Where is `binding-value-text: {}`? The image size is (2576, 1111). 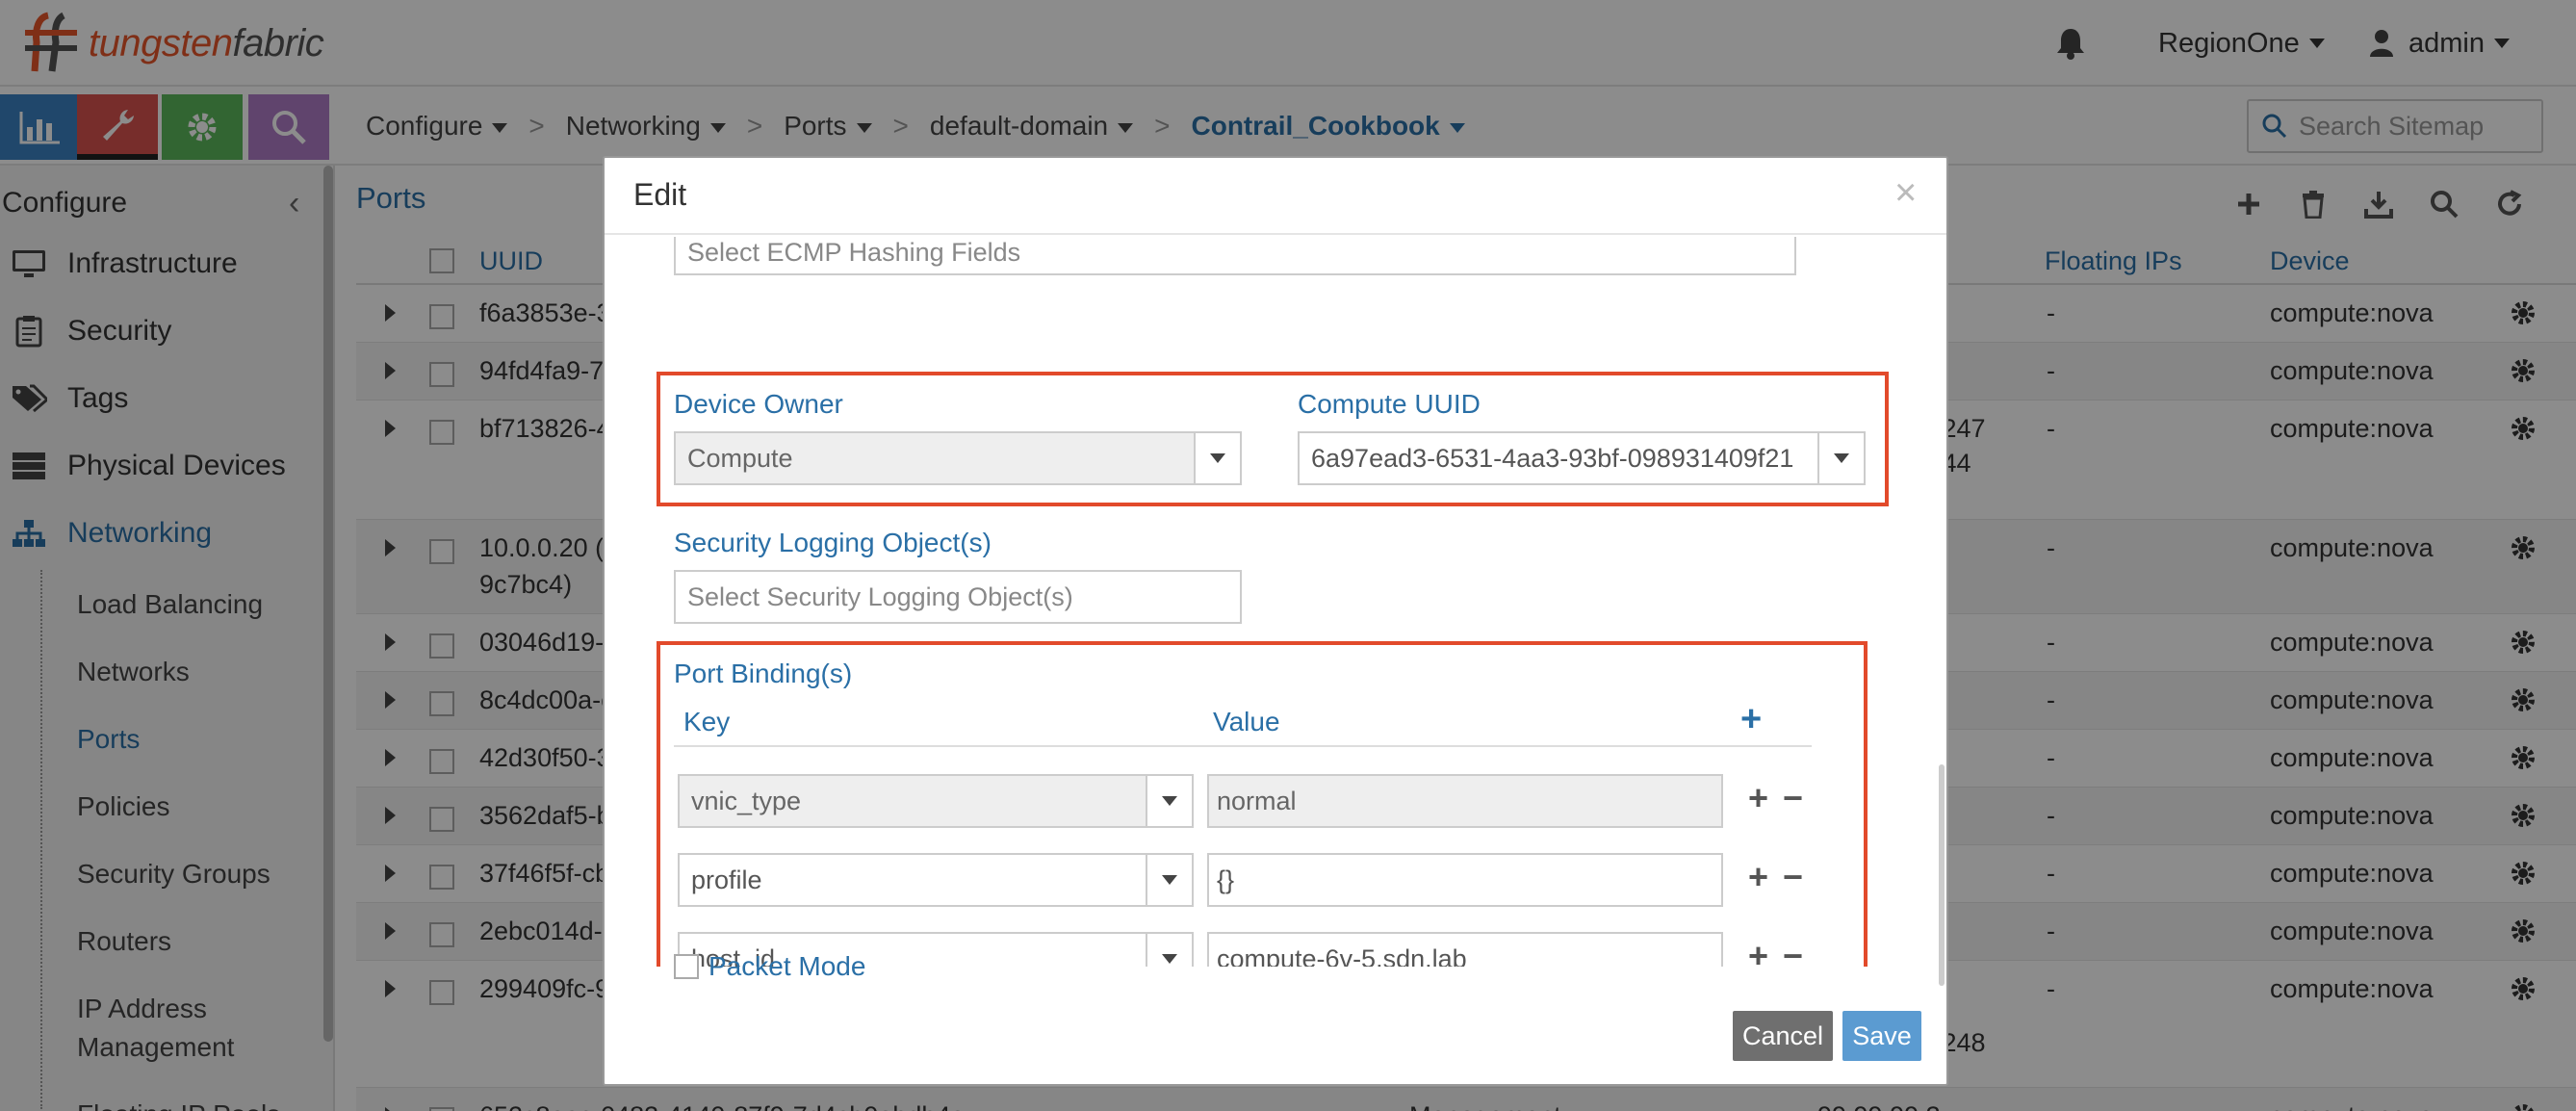
binding-value-text: {} is located at coordinates (1226, 879).